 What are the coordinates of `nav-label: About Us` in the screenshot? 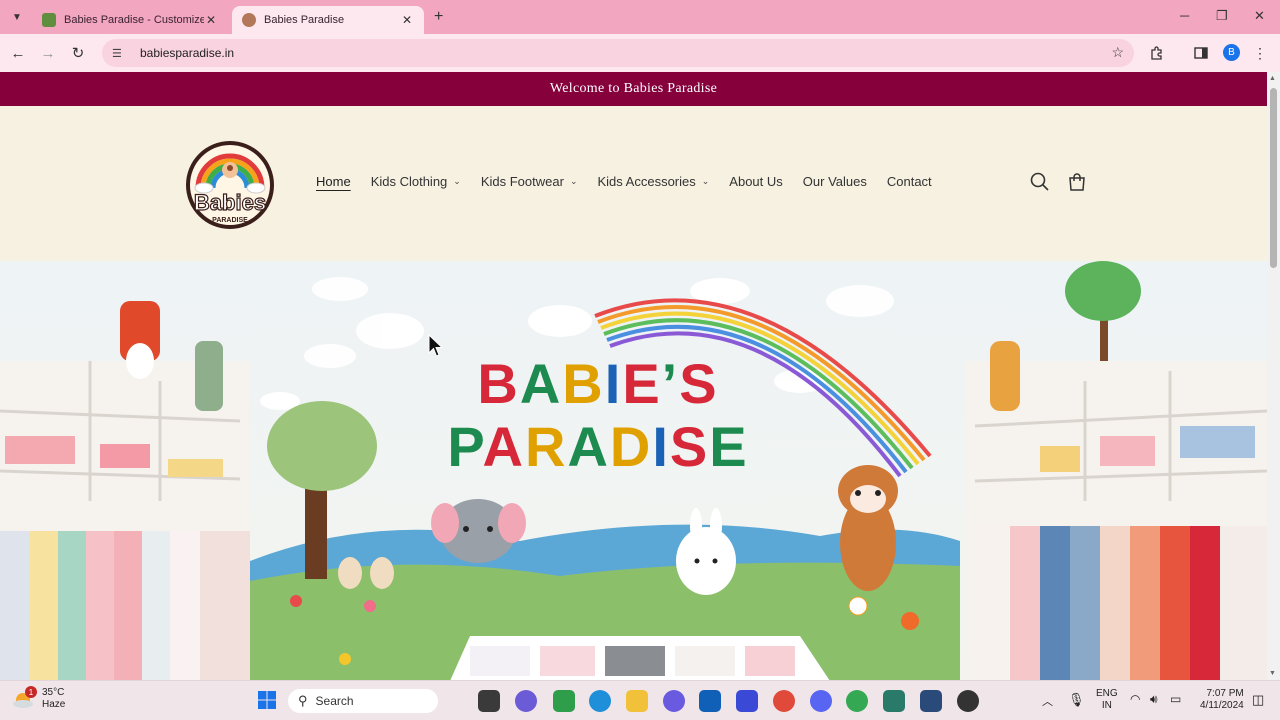 It's located at (756, 181).